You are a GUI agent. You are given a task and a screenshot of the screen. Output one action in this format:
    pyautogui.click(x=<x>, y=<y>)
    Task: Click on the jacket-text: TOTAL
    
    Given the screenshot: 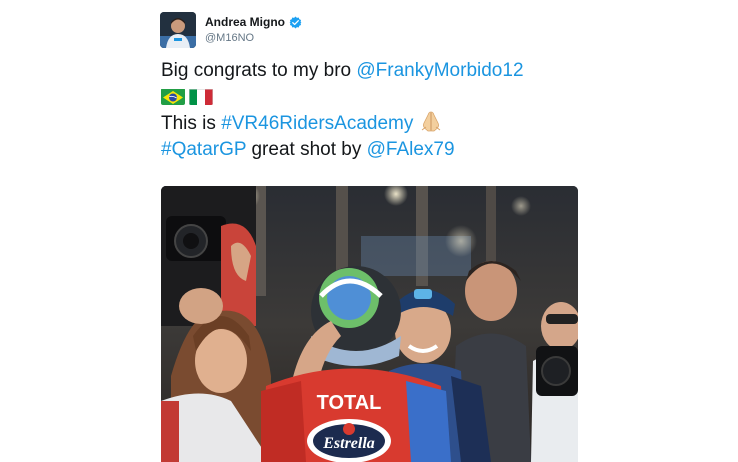 What is the action you would take?
    pyautogui.click(x=349, y=403)
    